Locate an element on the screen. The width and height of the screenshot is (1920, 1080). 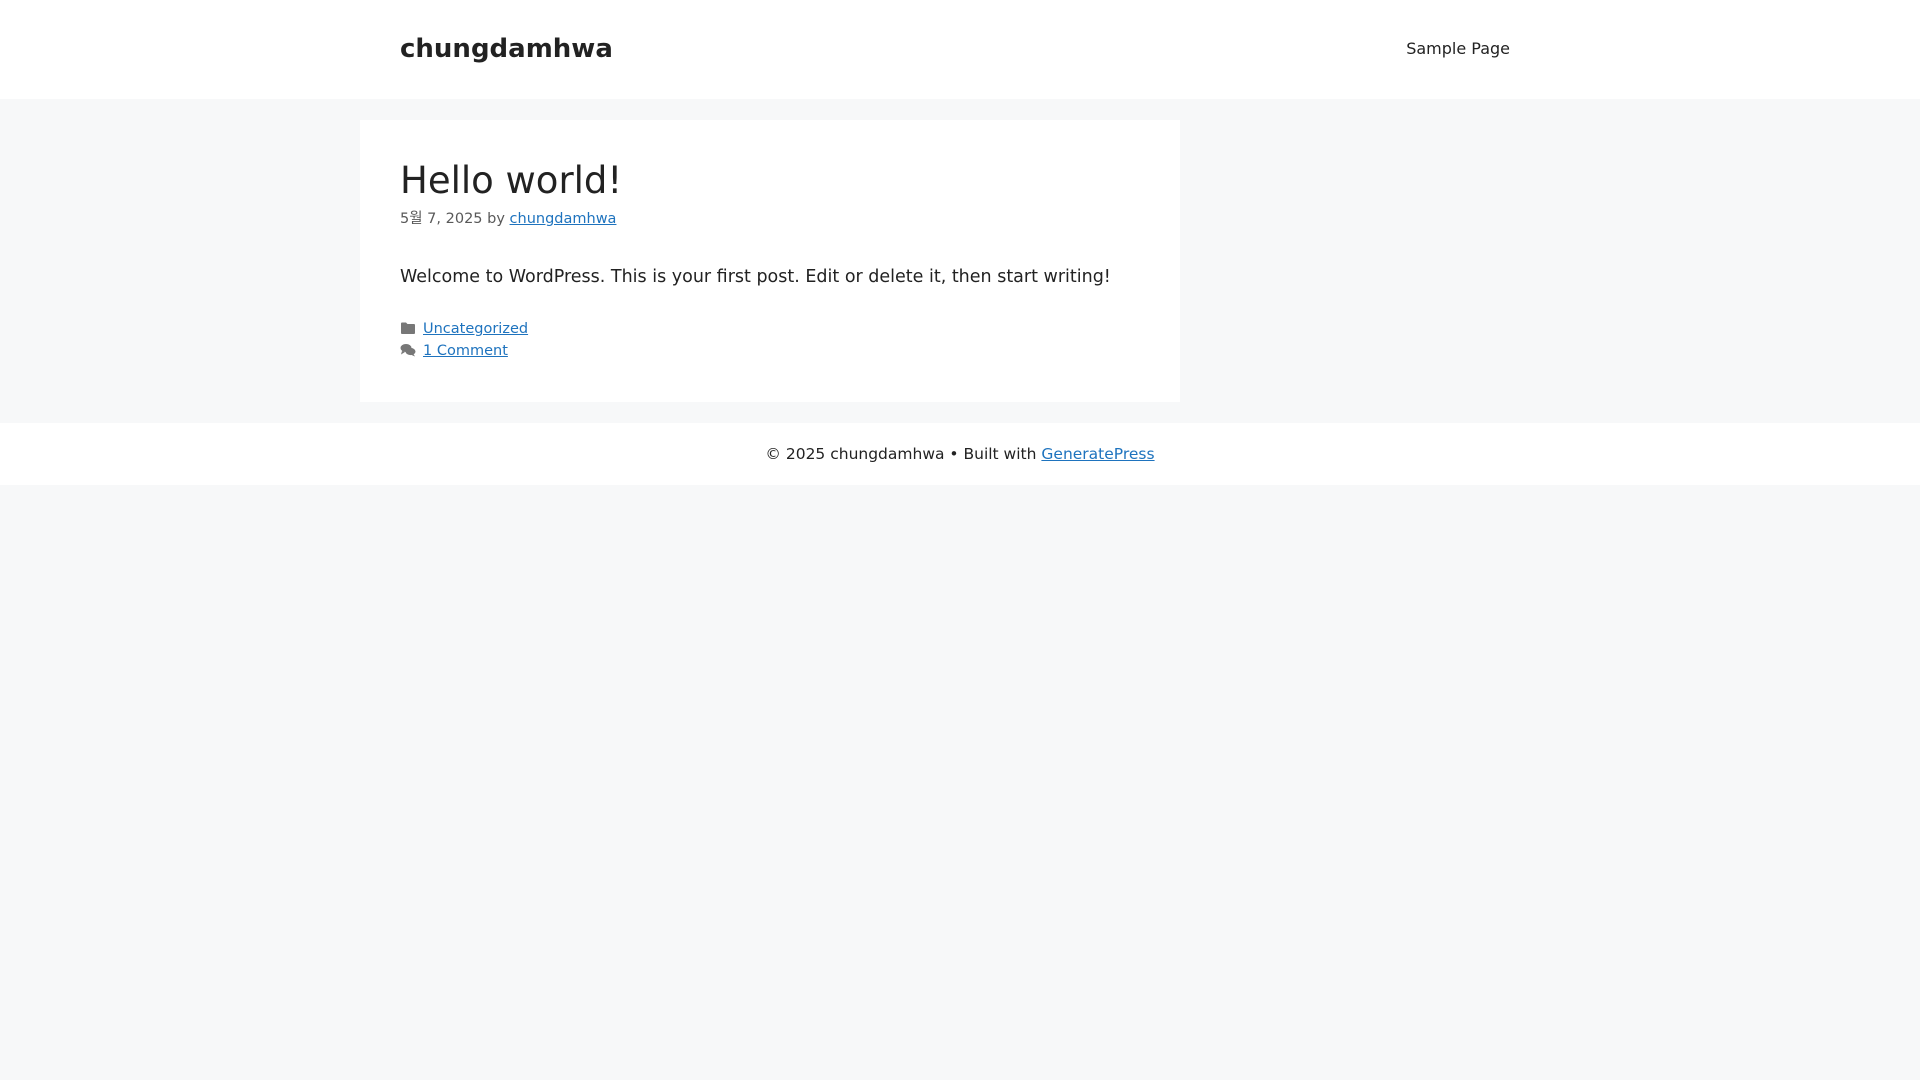
post-title: Hello world! is located at coordinates (511, 181).